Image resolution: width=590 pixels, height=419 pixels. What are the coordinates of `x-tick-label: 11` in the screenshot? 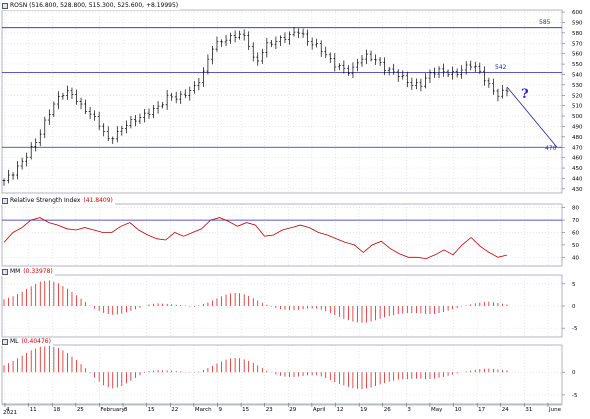 It's located at (33, 410).